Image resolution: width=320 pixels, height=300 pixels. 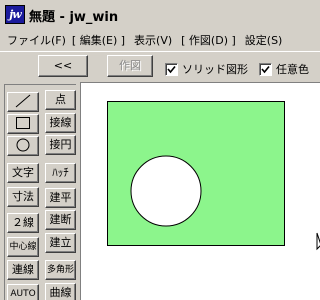 I want to click on any-color-label: 任意色, so click(x=292, y=69).